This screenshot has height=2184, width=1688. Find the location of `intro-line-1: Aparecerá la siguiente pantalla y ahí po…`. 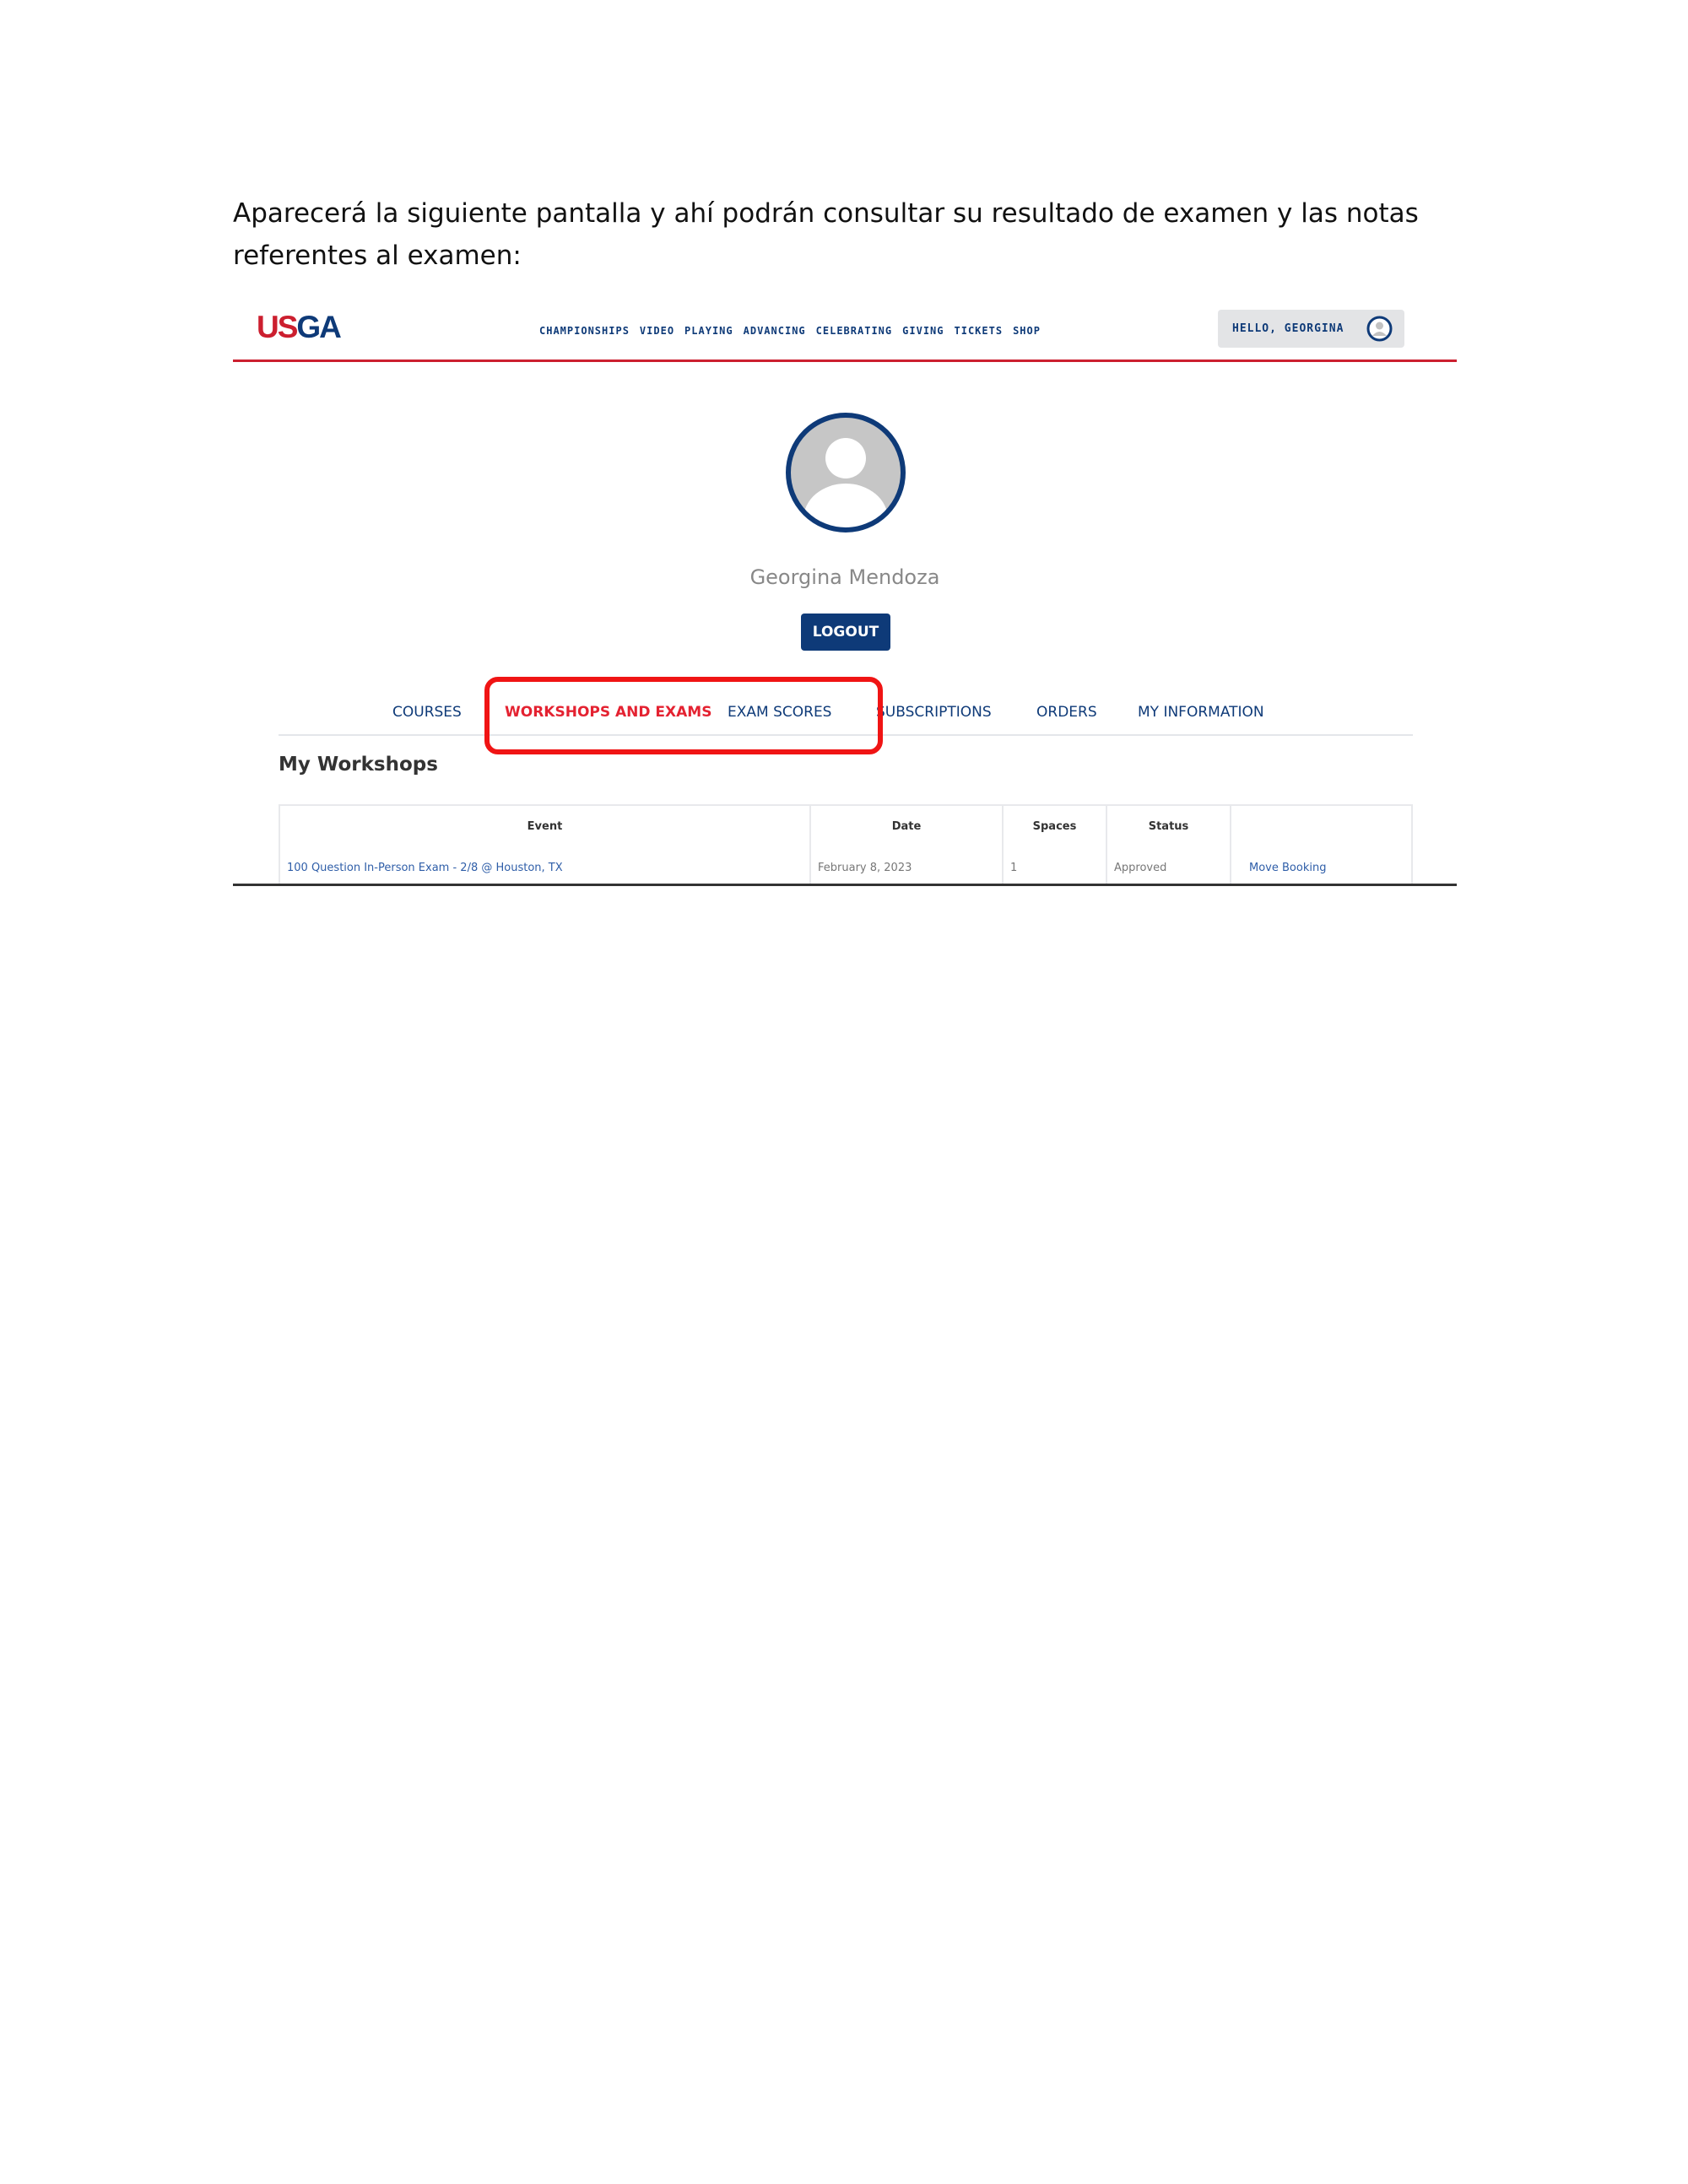

intro-line-1: Aparecerá la siguiente pantalla y ahí po… is located at coordinates (826, 213).